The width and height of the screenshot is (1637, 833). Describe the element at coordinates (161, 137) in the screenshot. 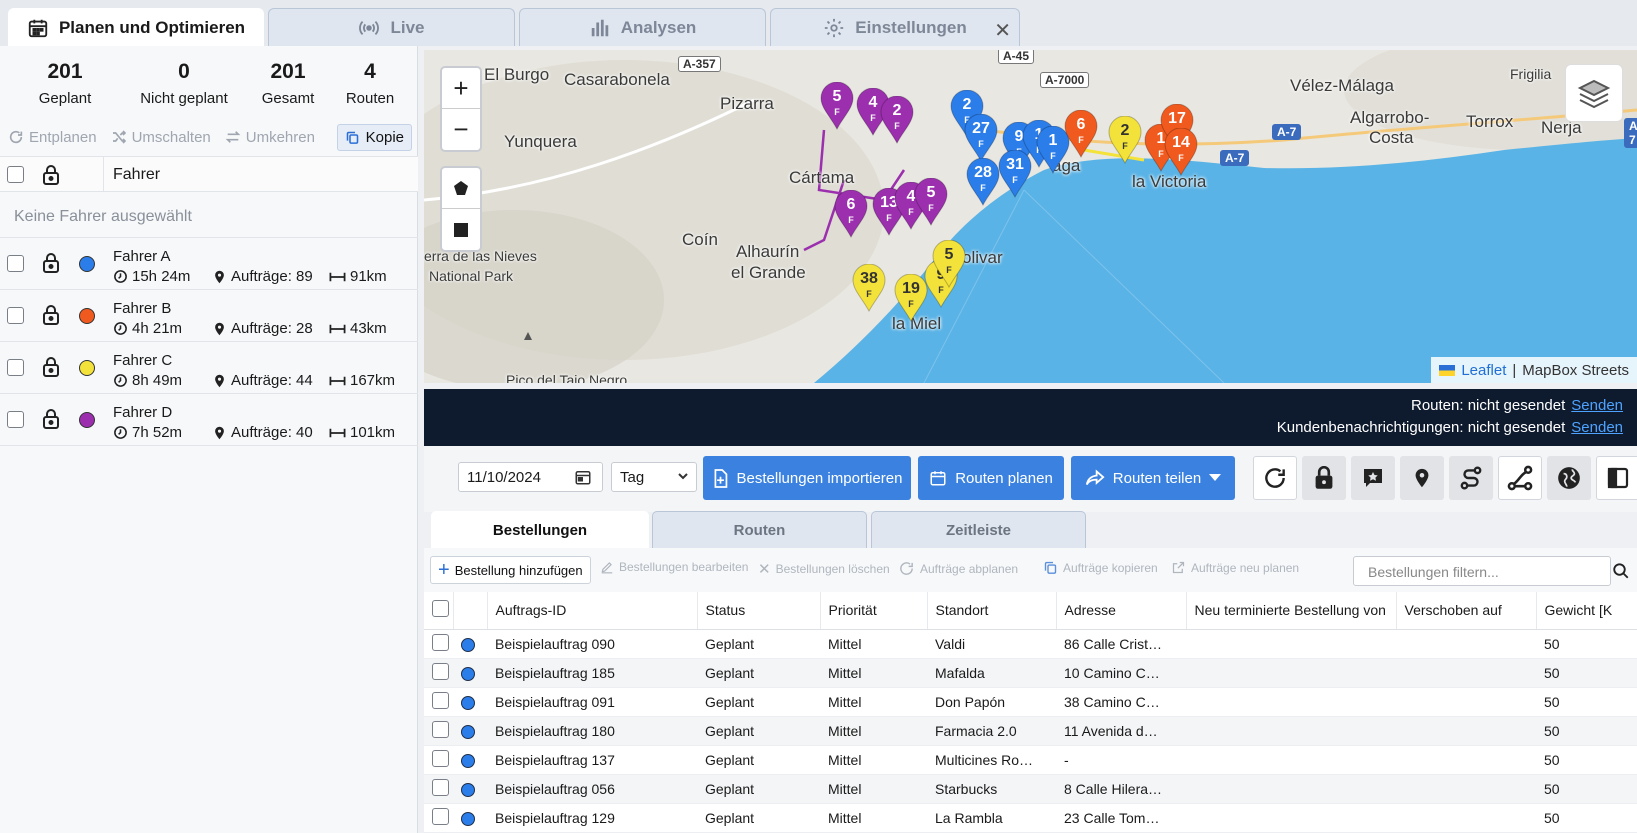

I see `toggle-button: Umschalten` at that location.